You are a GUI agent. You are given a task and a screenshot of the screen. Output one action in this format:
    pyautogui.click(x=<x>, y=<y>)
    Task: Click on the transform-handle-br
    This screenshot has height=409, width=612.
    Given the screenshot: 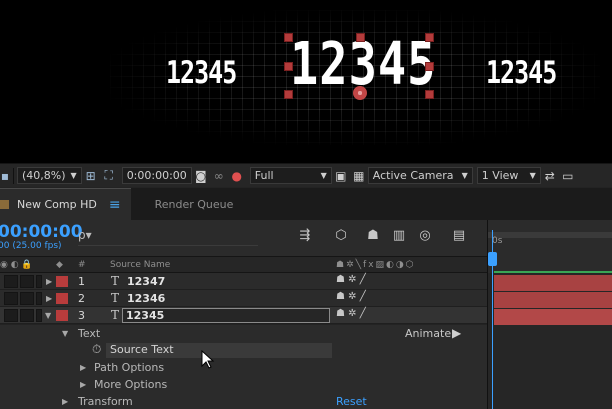 What is the action you would take?
    pyautogui.click(x=429, y=94)
    